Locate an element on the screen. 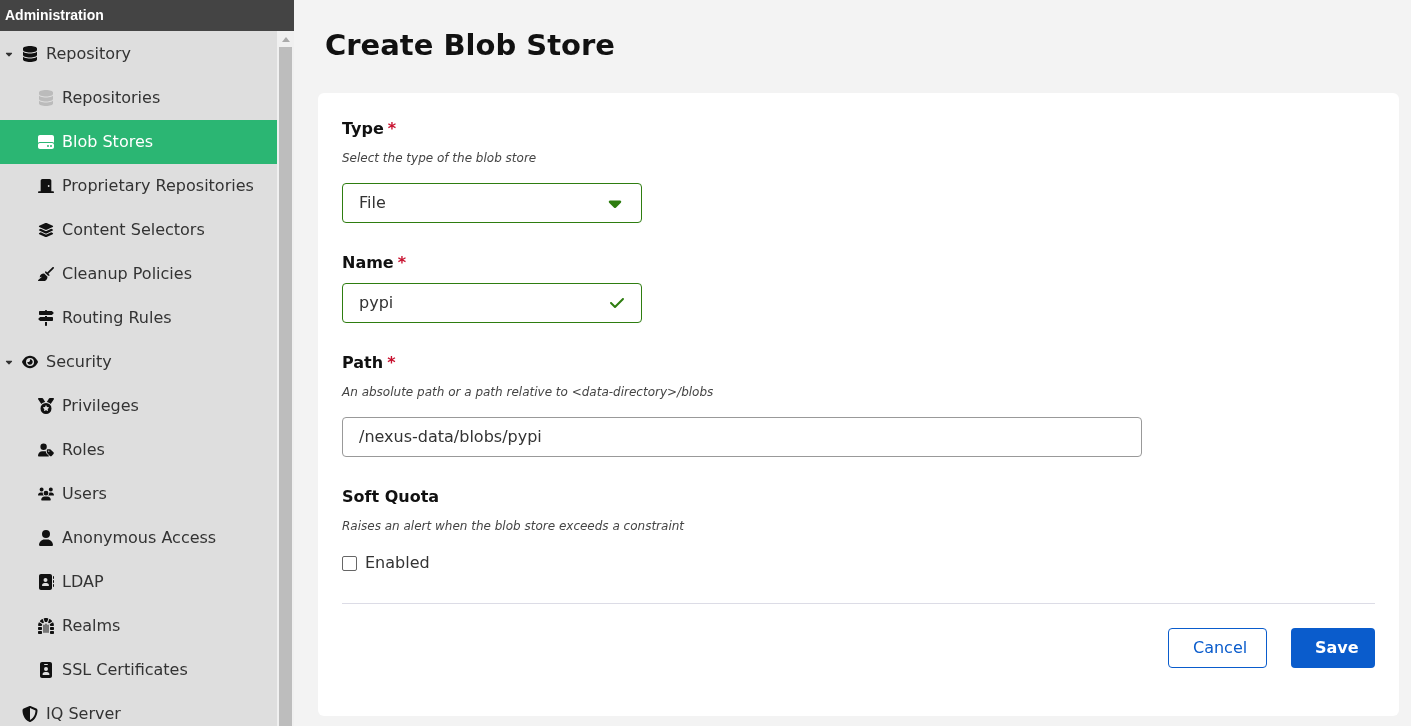 This screenshot has width=1411, height=726. medal-icon is located at coordinates (46, 406).